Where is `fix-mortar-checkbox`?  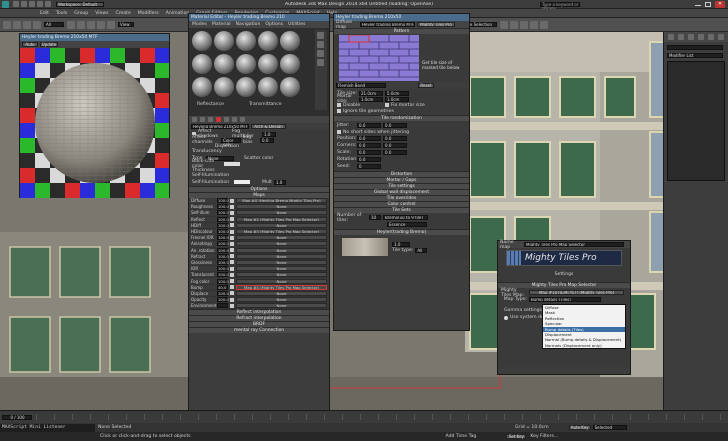
fix-mortar-checkbox is located at coordinates (387, 105).